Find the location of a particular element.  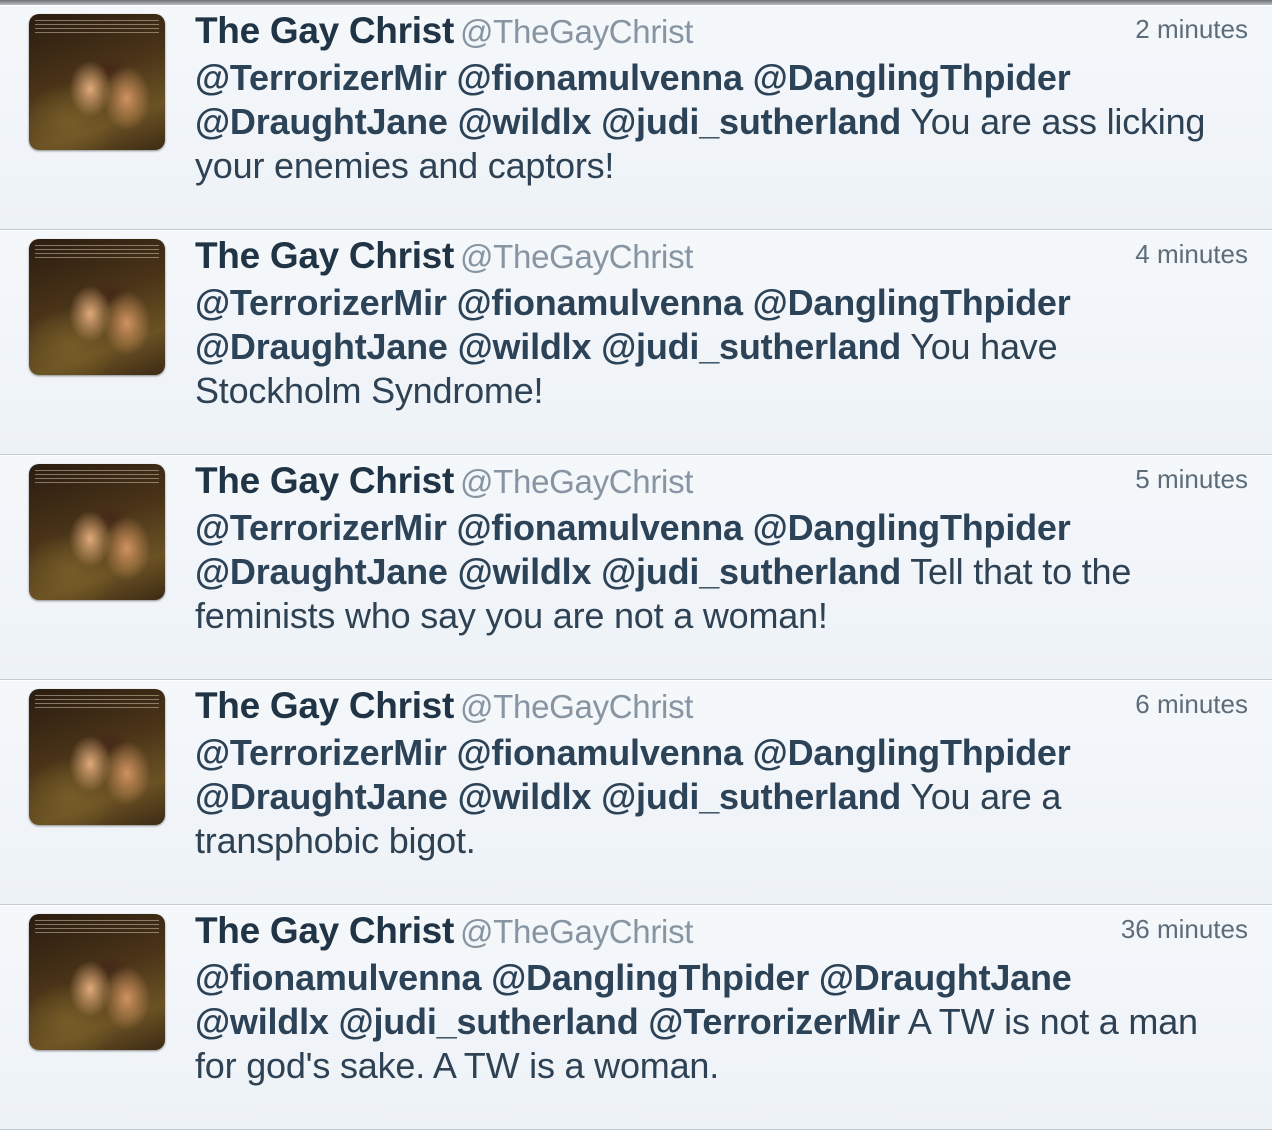

tweet-timestamp: 2 minutes is located at coordinates (1191, 29).